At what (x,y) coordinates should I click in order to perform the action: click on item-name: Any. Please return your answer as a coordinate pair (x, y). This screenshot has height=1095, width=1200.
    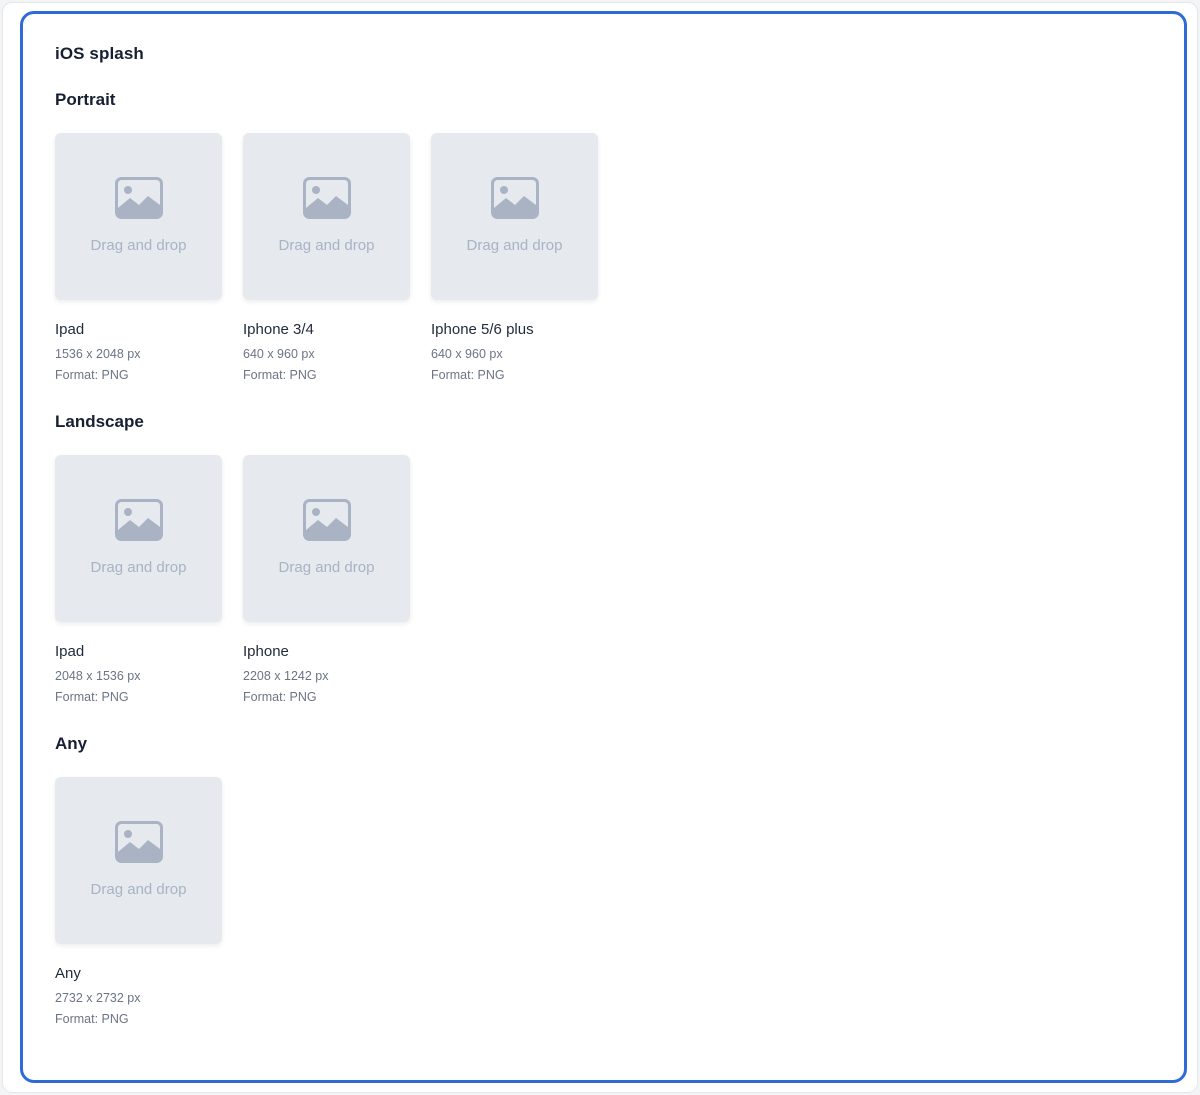
    Looking at the image, I should click on (68, 973).